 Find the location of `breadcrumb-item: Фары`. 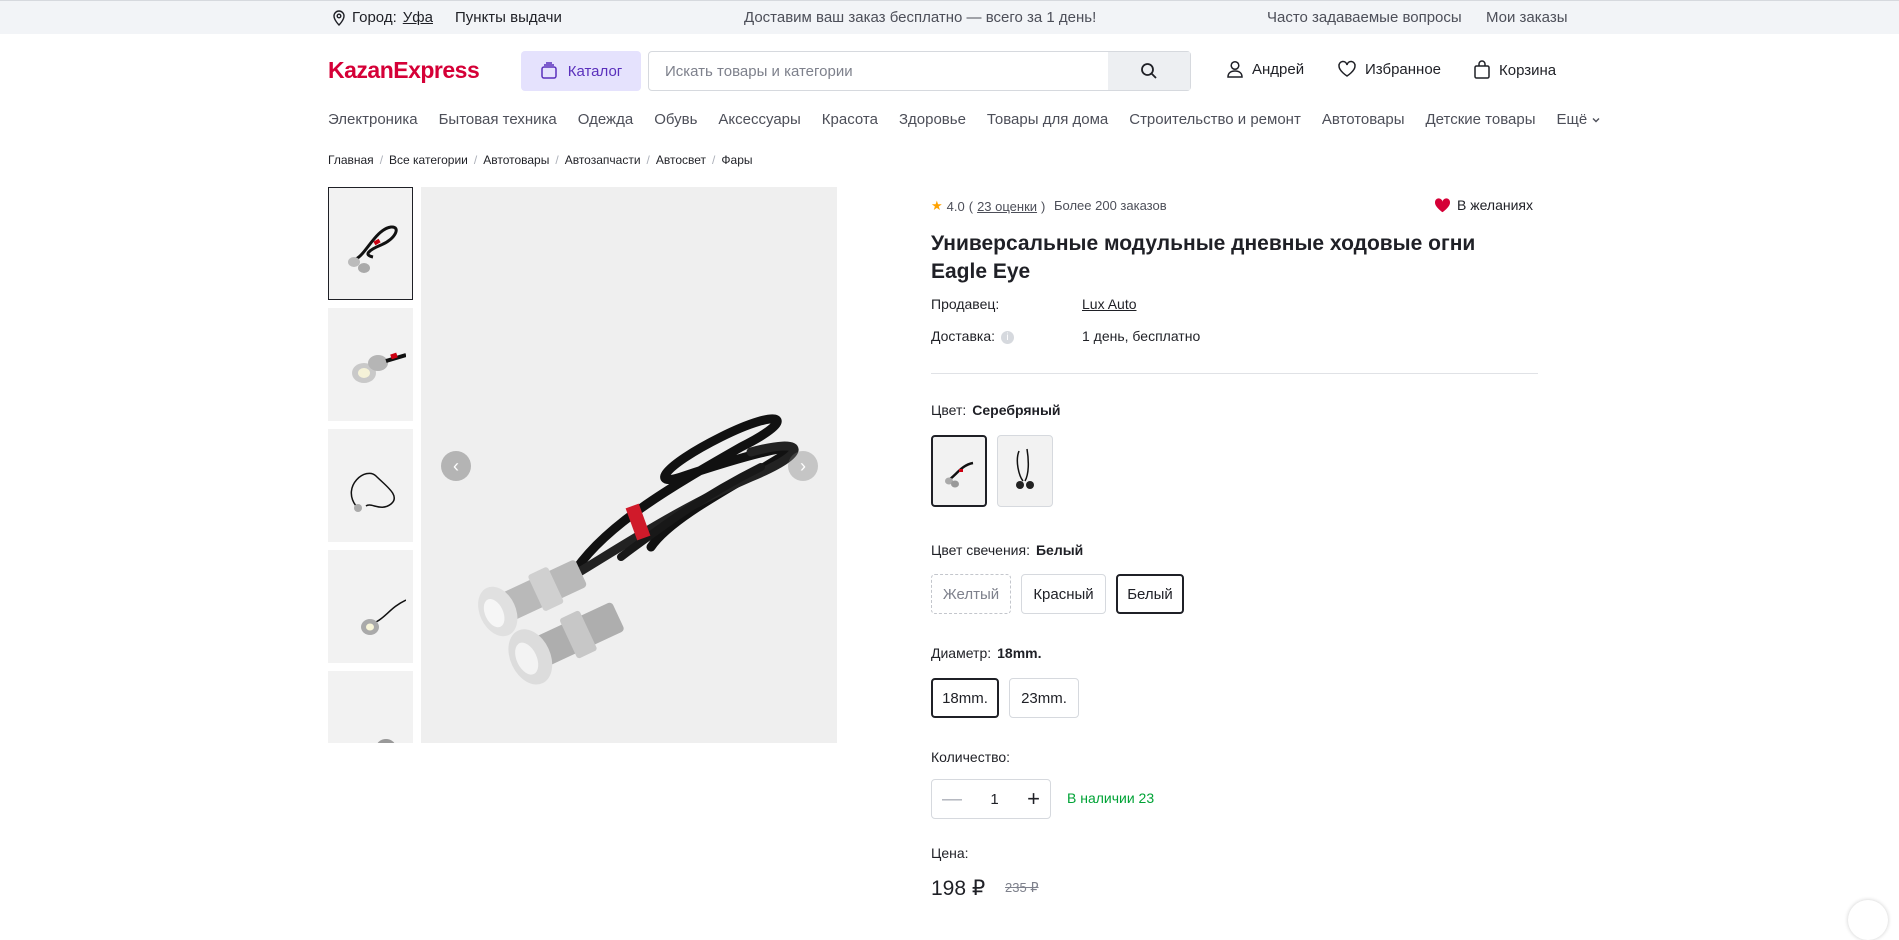

breadcrumb-item: Фары is located at coordinates (736, 160).